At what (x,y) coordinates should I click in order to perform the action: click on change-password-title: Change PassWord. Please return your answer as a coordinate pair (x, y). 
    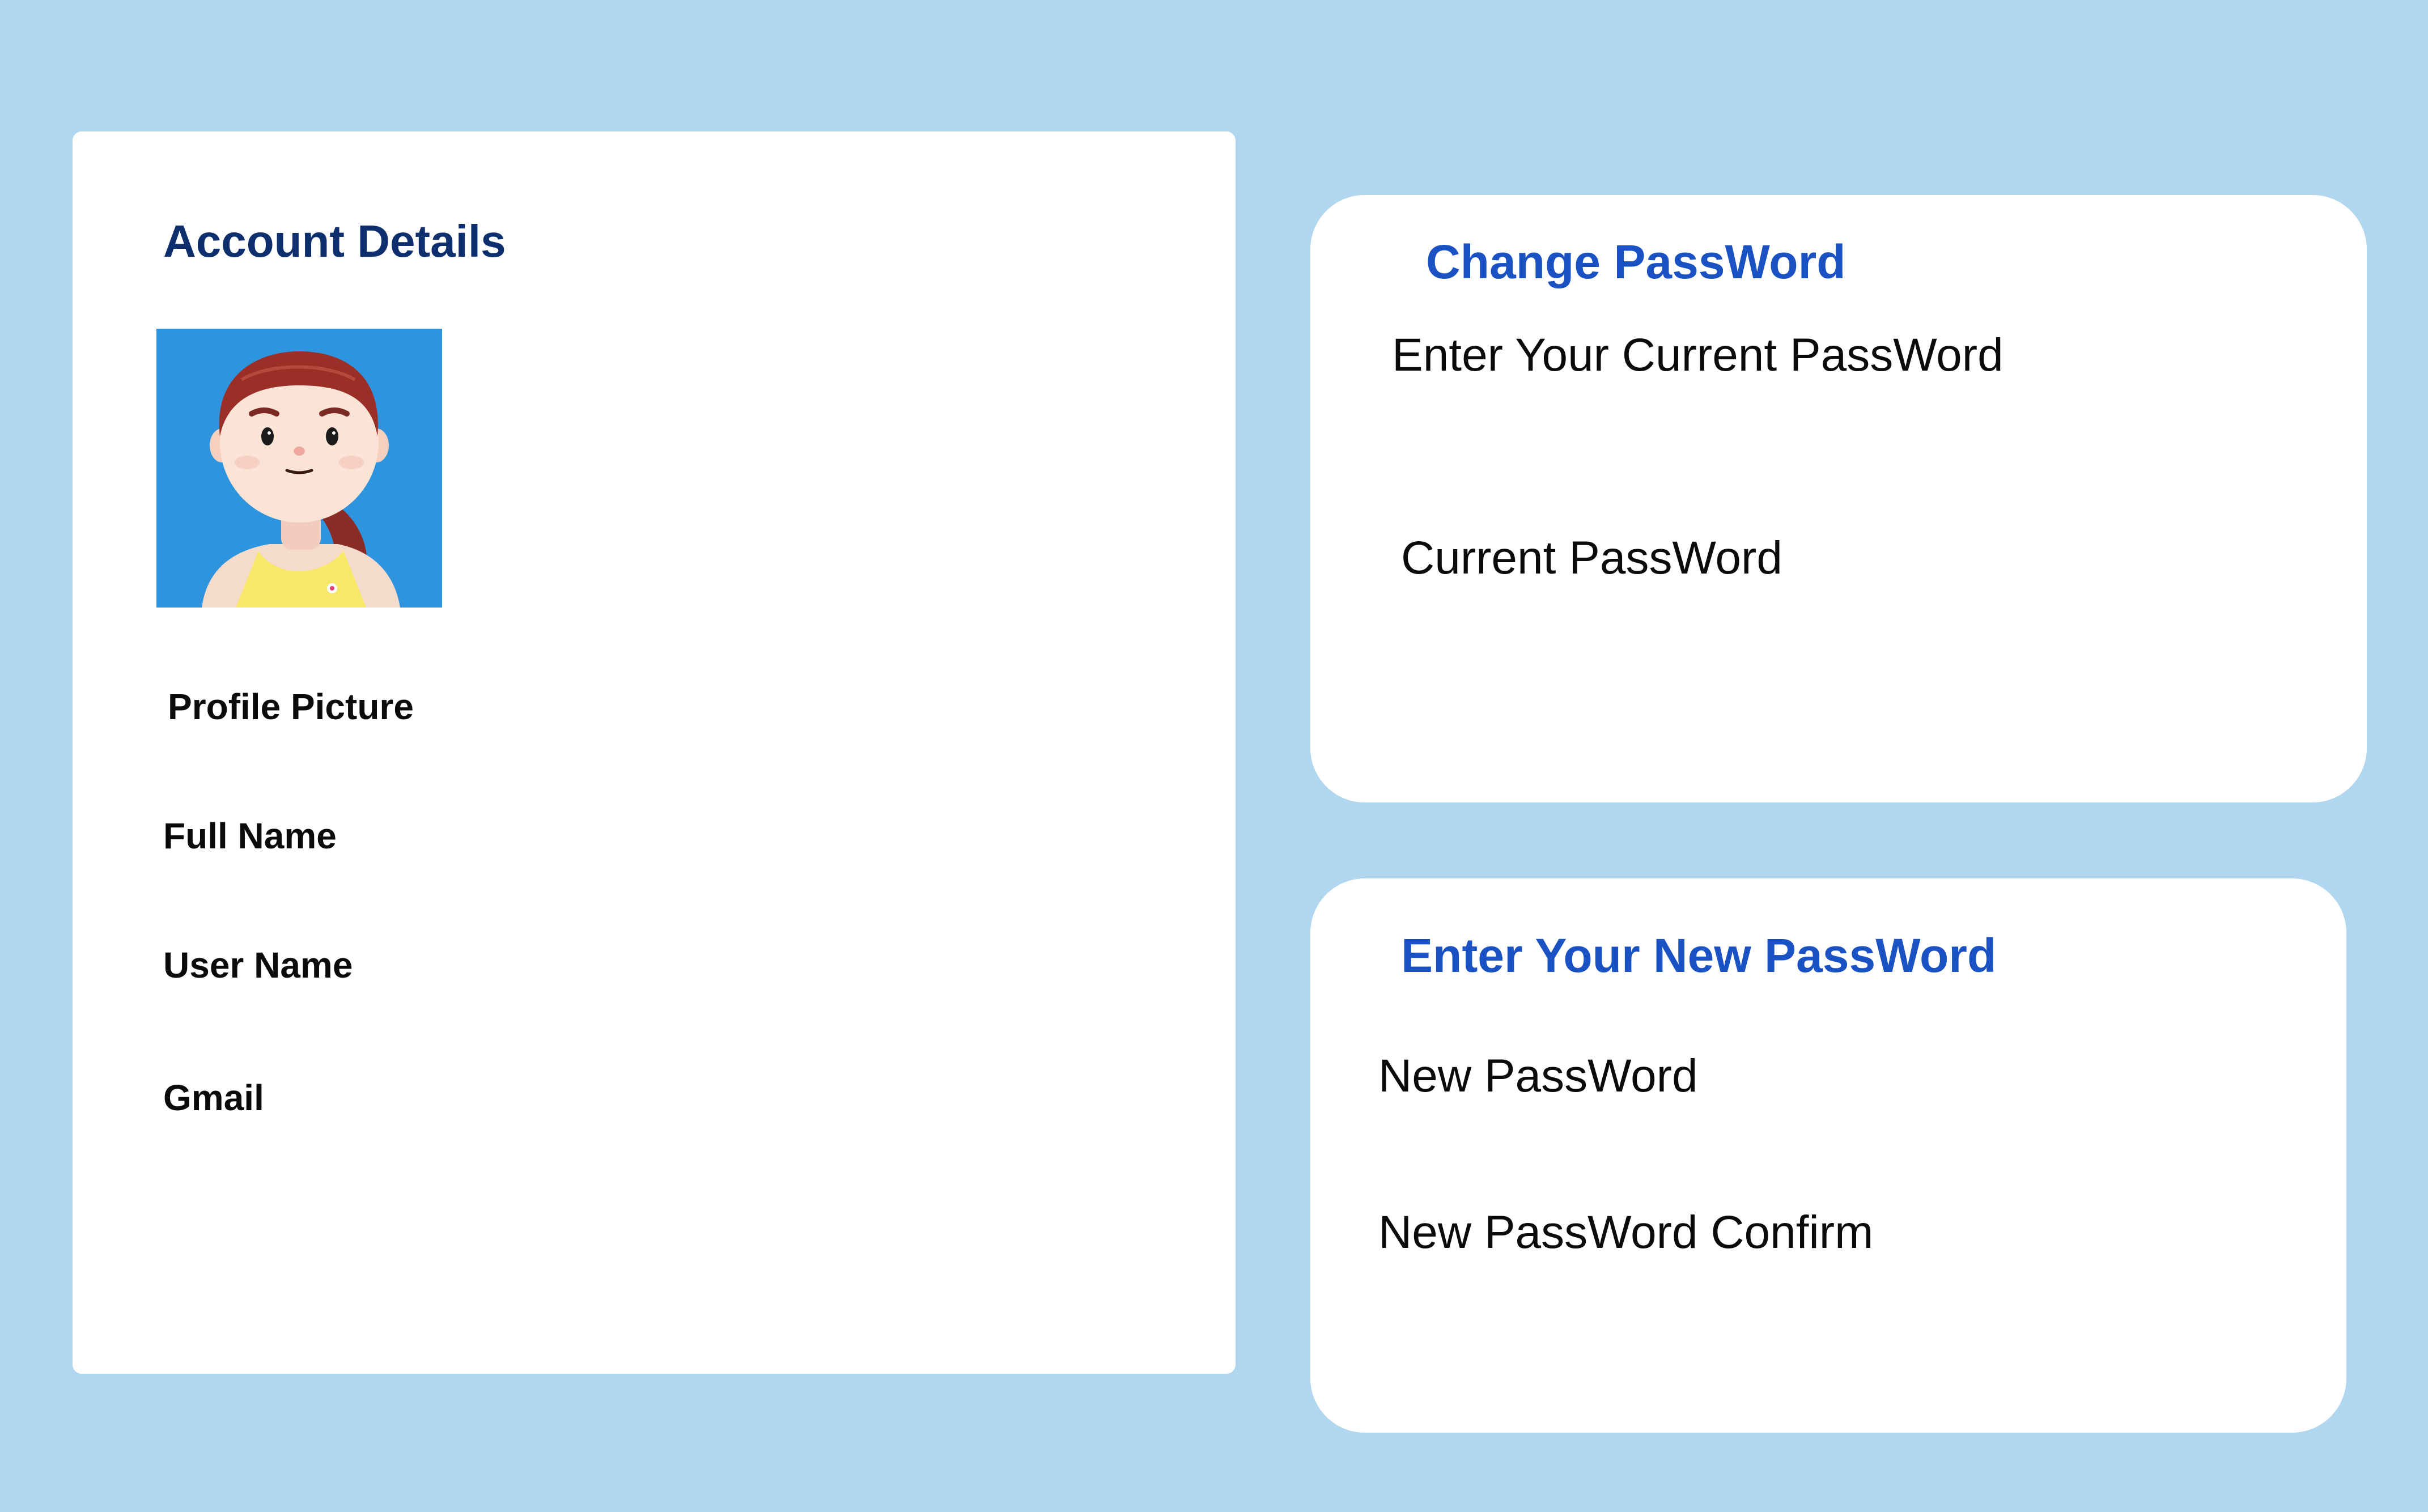
    Looking at the image, I should click on (1636, 261).